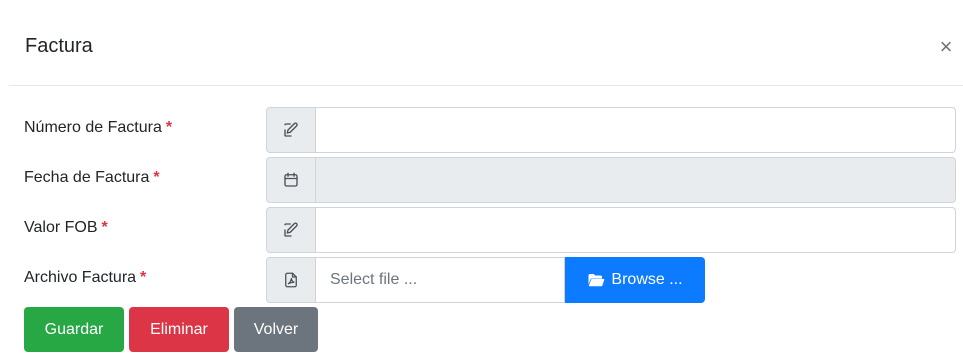  Describe the element at coordinates (636, 130) in the screenshot. I see `invoice-number-input` at that location.